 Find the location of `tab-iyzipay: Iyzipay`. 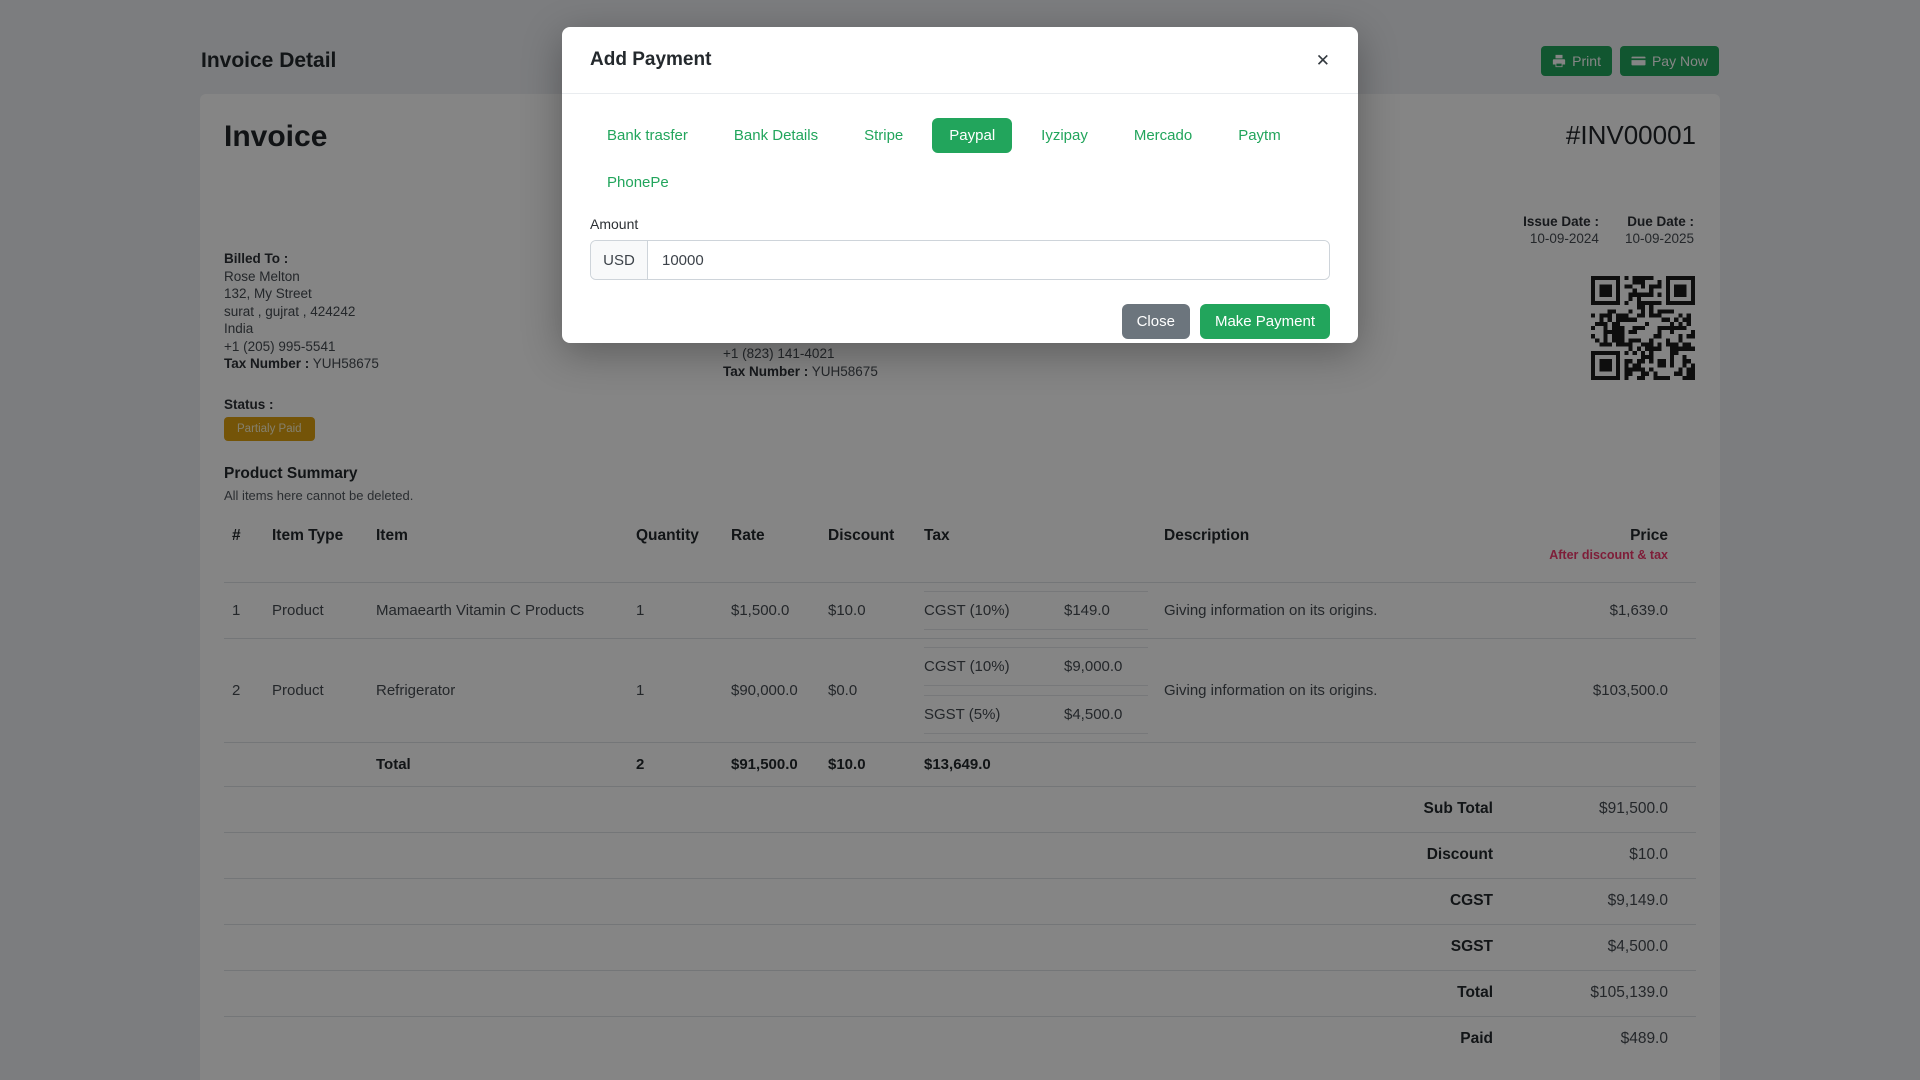

tab-iyzipay: Iyzipay is located at coordinates (1064, 135).